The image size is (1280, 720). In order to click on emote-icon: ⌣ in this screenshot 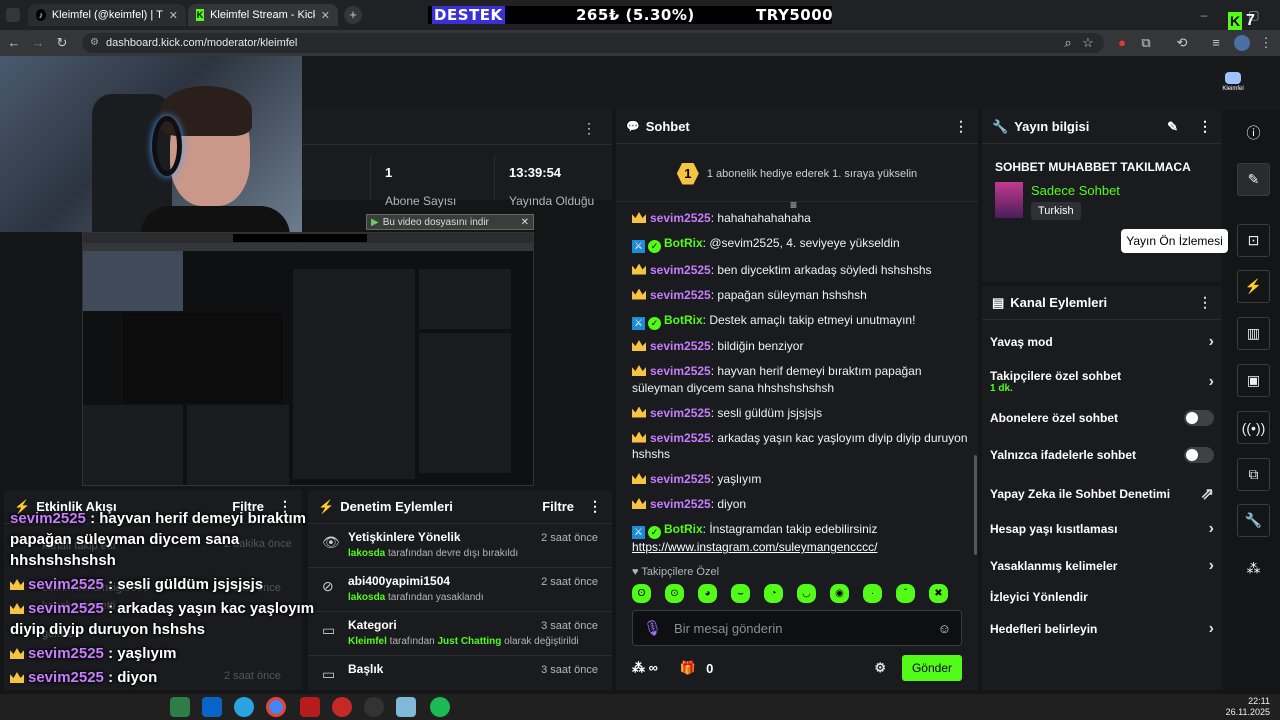, I will do `click(740, 593)`.